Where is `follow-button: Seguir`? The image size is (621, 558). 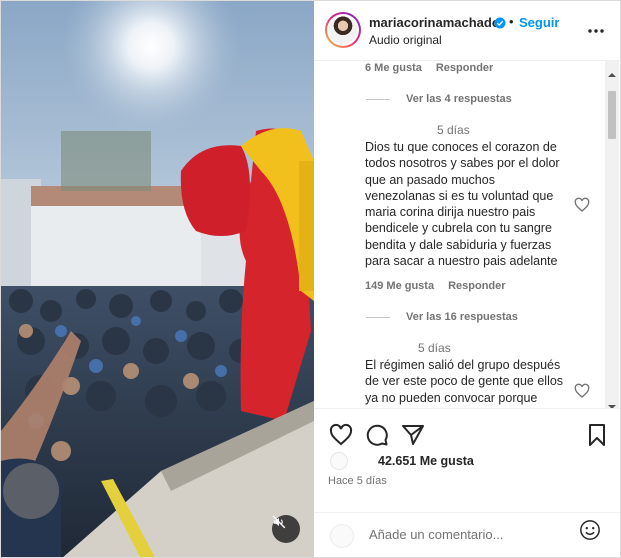
follow-button: Seguir is located at coordinates (539, 22).